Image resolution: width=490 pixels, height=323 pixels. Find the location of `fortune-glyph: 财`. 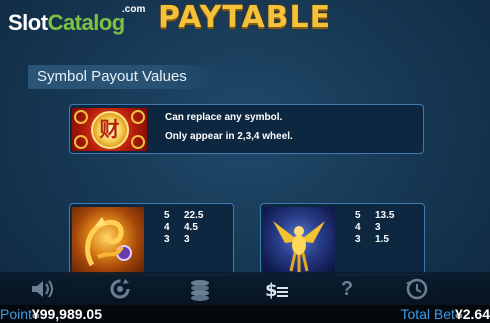

fortune-glyph: 财 is located at coordinates (109, 129).